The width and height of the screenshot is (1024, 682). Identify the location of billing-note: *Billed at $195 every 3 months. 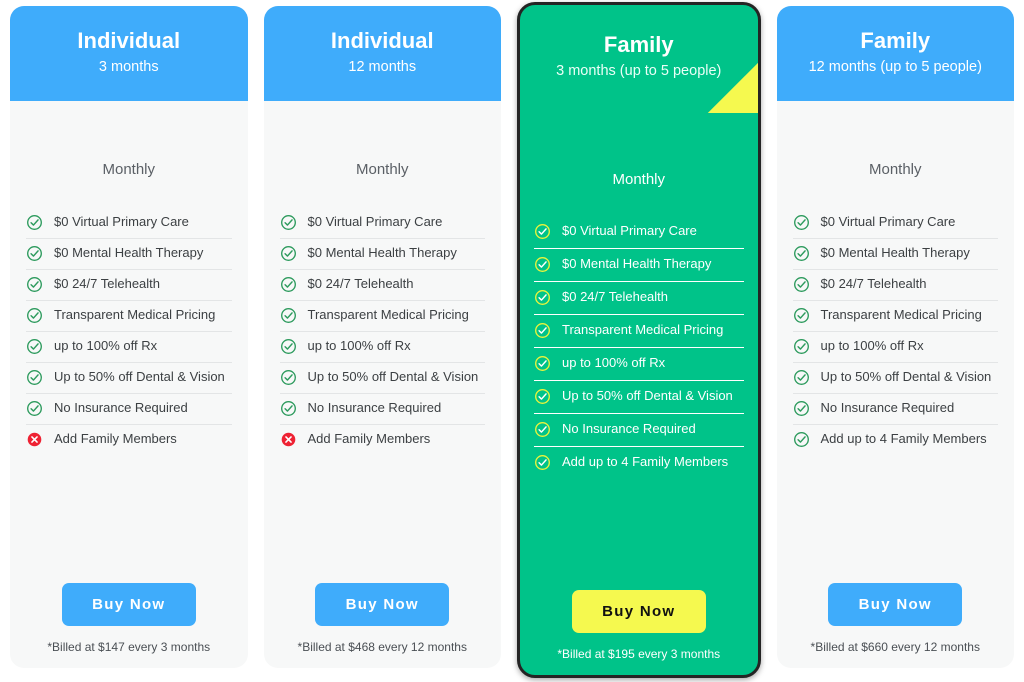
(639, 653).